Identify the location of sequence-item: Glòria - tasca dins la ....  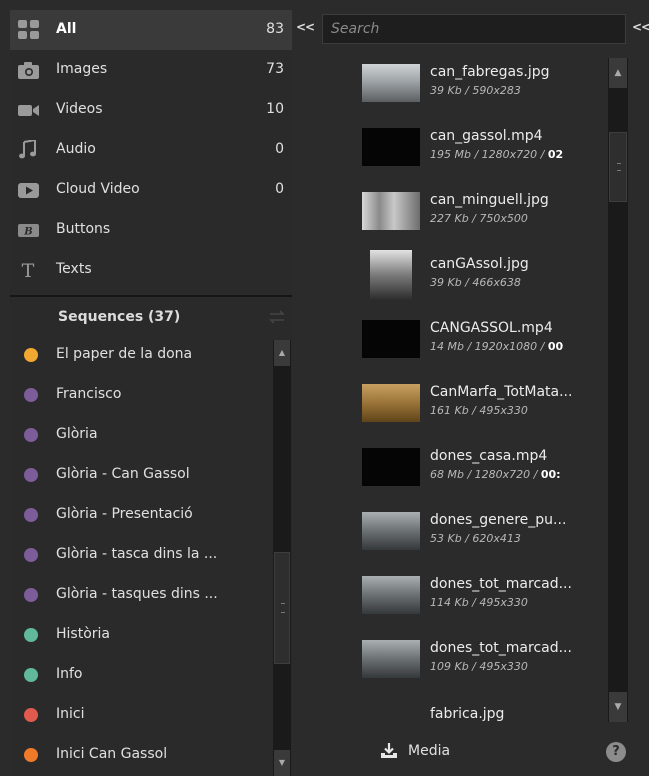
(141, 555).